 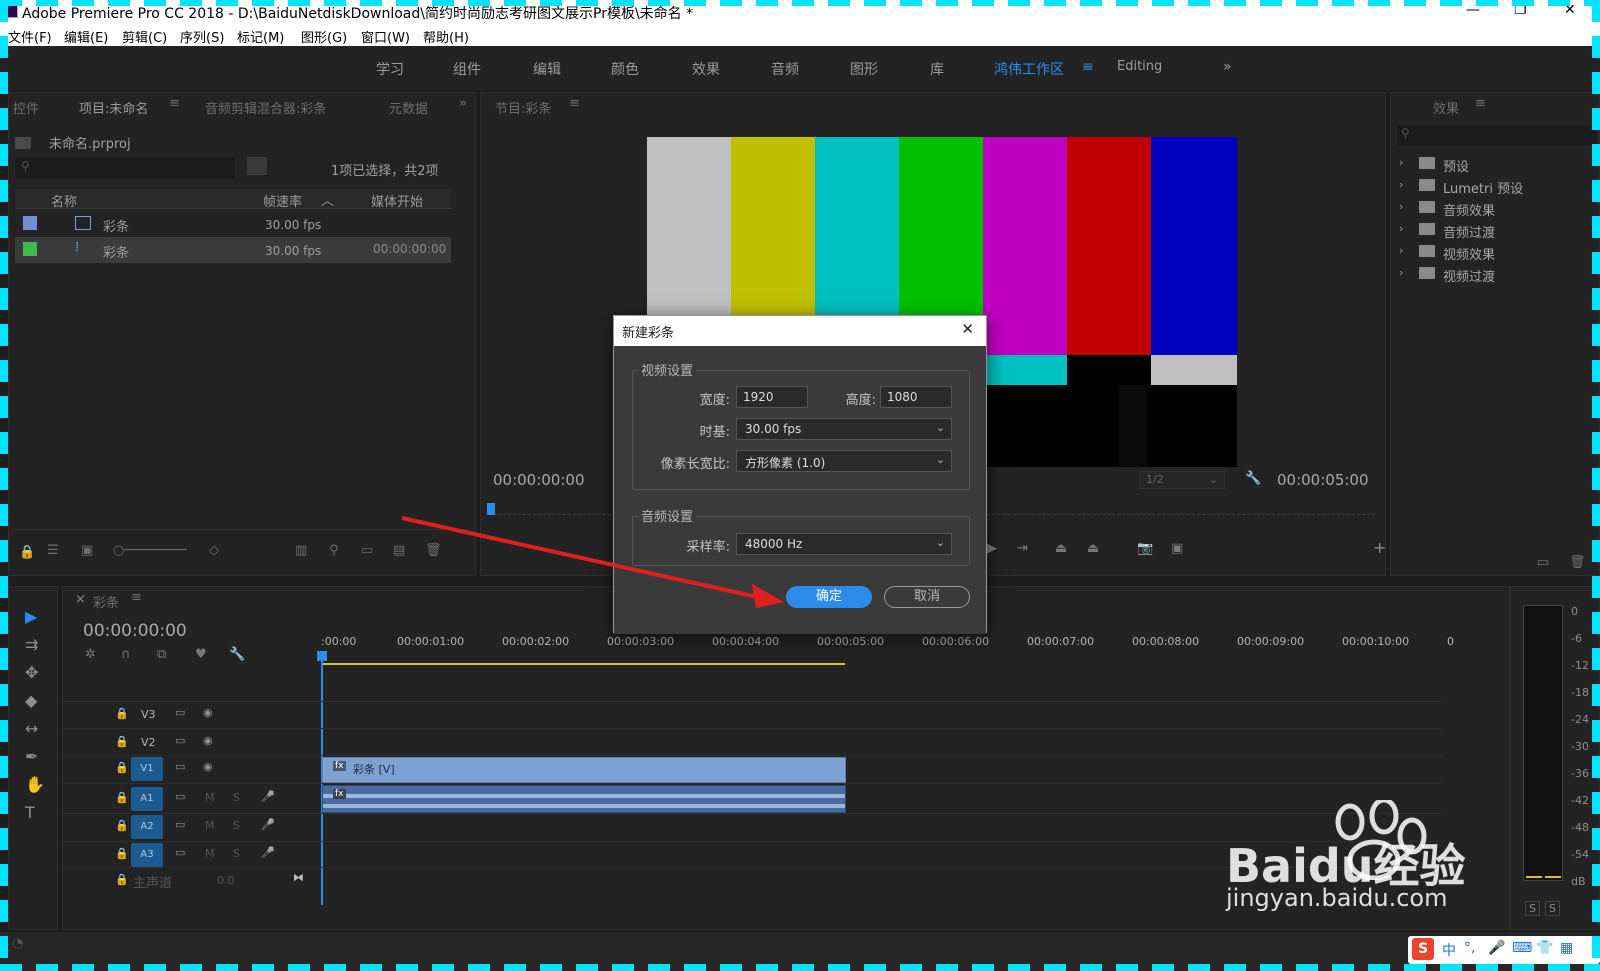 What do you see at coordinates (1544, 948) in the screenshot?
I see `skin-icon: 👕` at bounding box center [1544, 948].